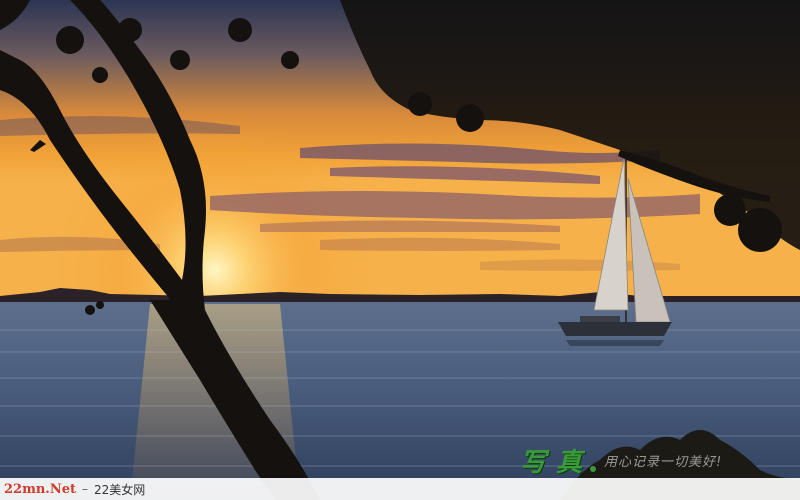  I want to click on watermark-dot, so click(593, 469).